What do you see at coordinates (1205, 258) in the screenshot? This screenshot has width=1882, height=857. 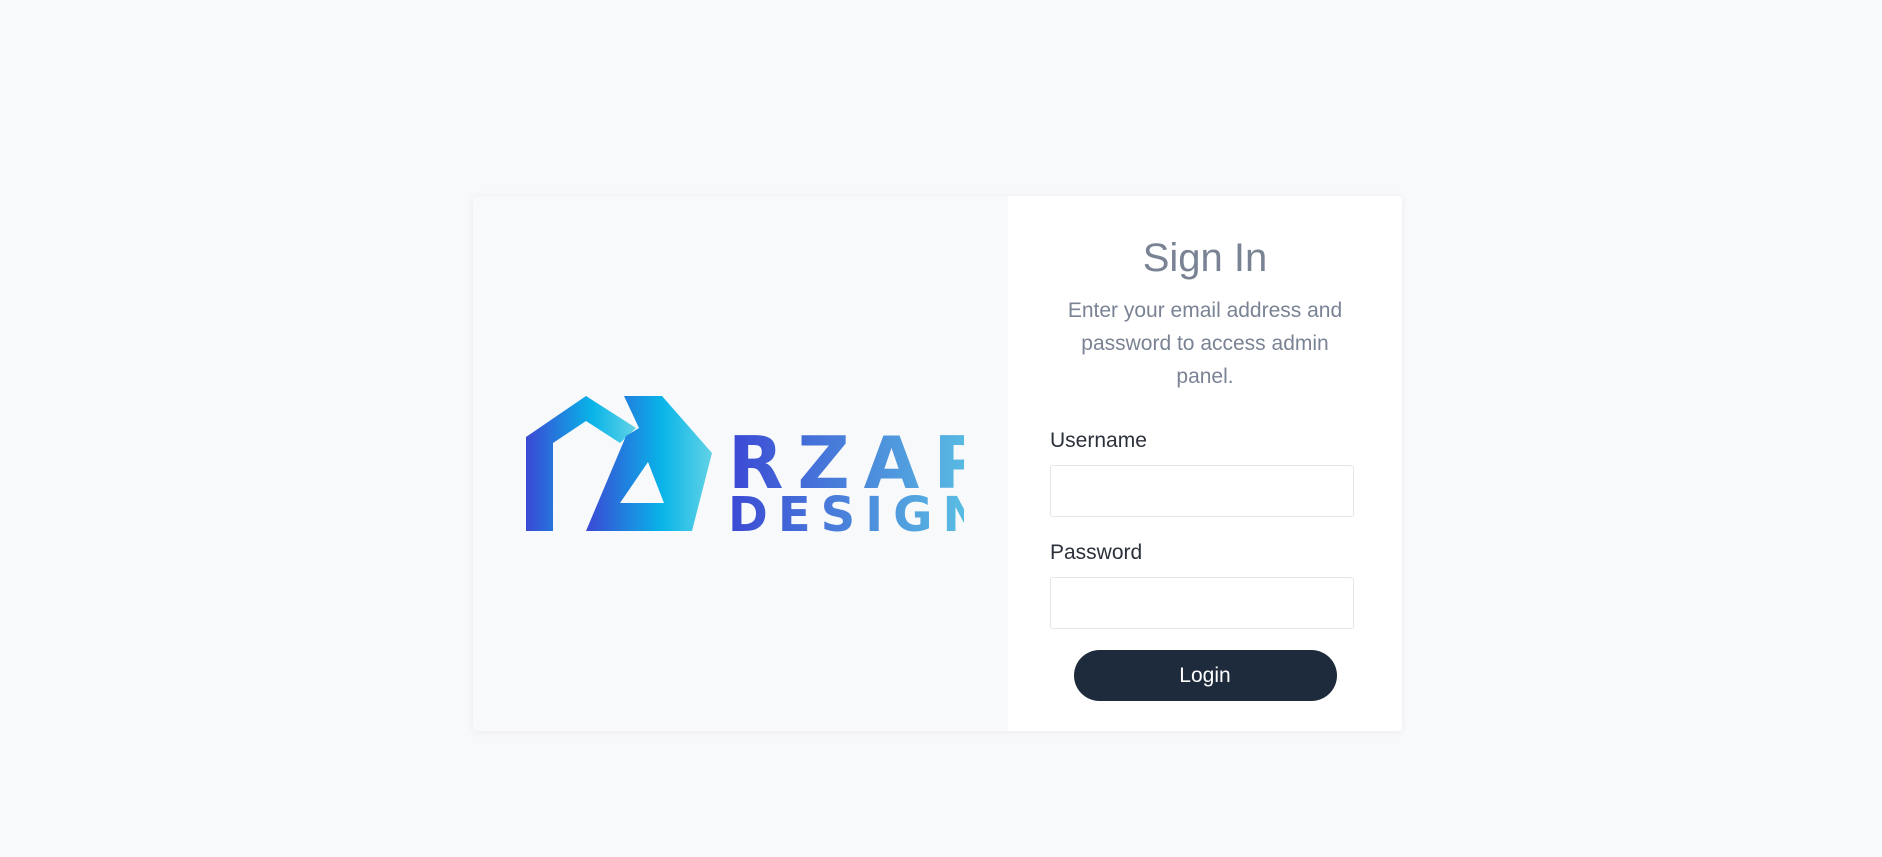 I see `signin-title: Sign In` at bounding box center [1205, 258].